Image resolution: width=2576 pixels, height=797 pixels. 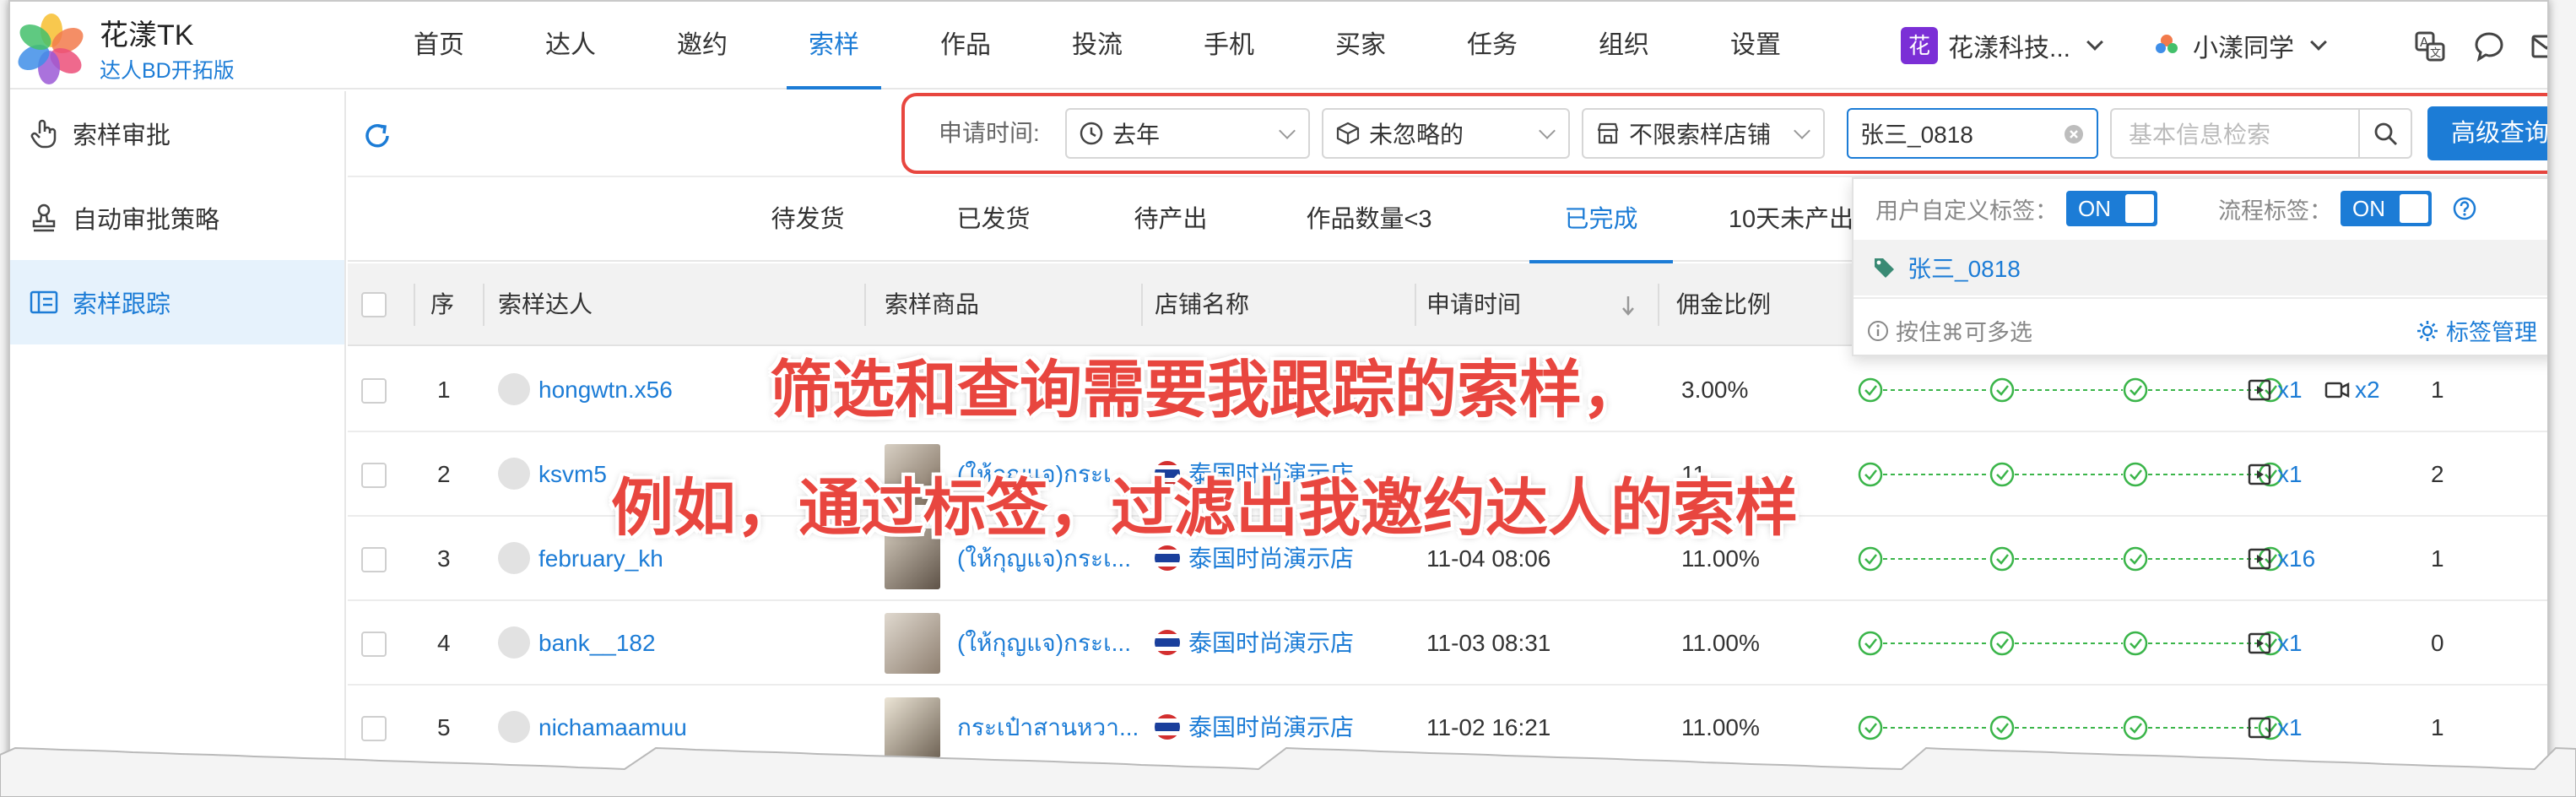 I want to click on tab-completed: 已完成, so click(x=1601, y=220).